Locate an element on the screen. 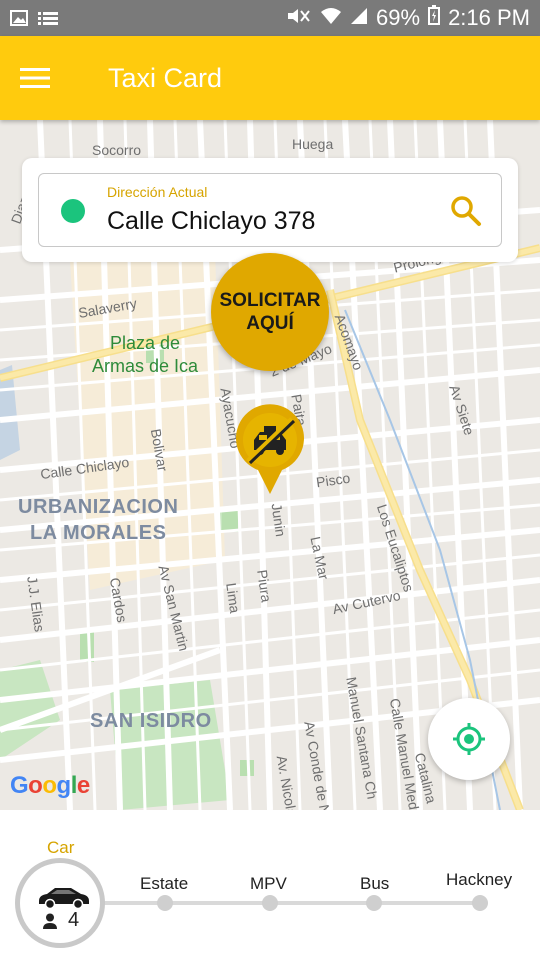  vehicle-option-hackney is located at coordinates (480, 903).